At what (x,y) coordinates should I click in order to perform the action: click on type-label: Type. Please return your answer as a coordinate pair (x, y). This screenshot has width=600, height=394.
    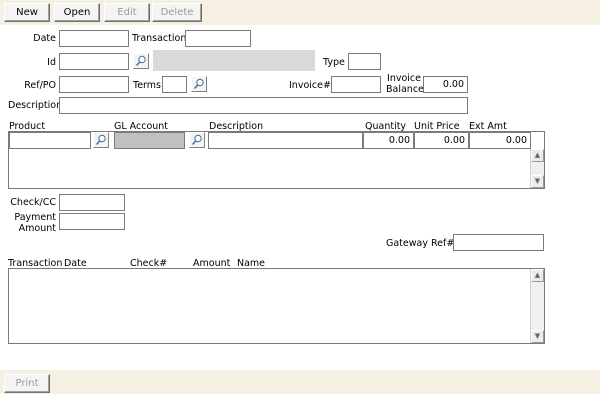
    Looking at the image, I should click on (334, 62).